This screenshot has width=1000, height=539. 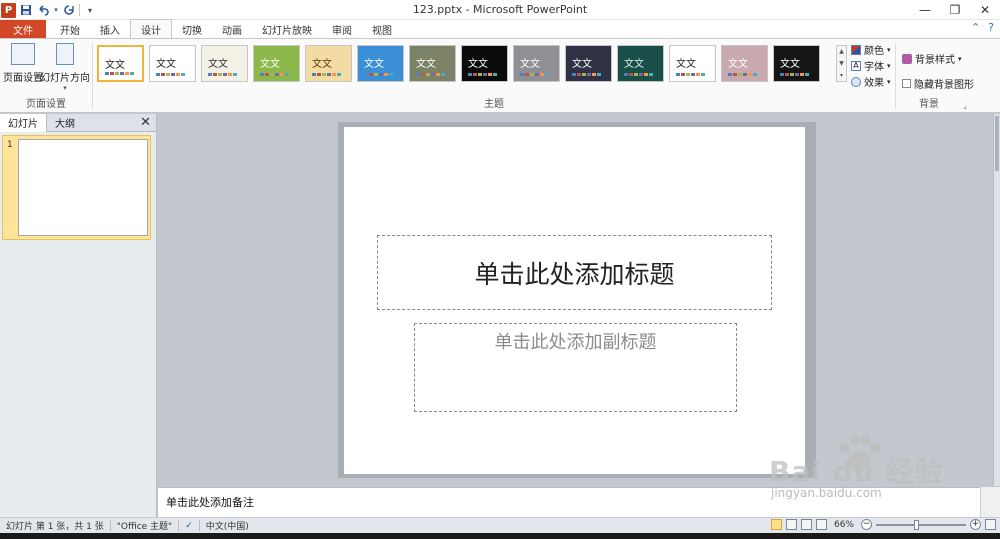 What do you see at coordinates (500, 28) in the screenshot?
I see `ribbon-tabs: 文件 开始 插入 设计 切换 动画 幻灯片放映 审阅 视图 ⌃ ?` at bounding box center [500, 28].